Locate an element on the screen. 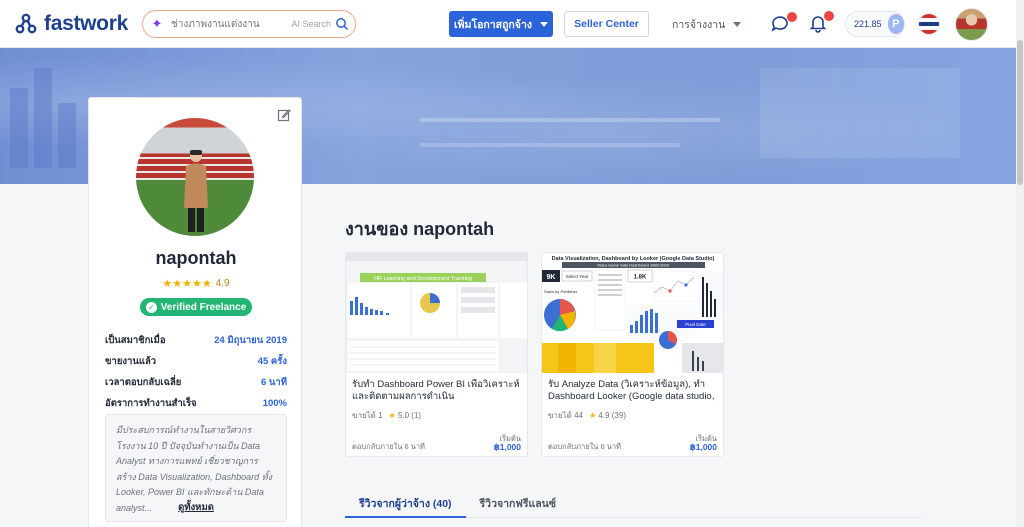 Image resolution: width=1024 pixels, height=527 pixels. thai-flag-icon is located at coordinates (929, 24).